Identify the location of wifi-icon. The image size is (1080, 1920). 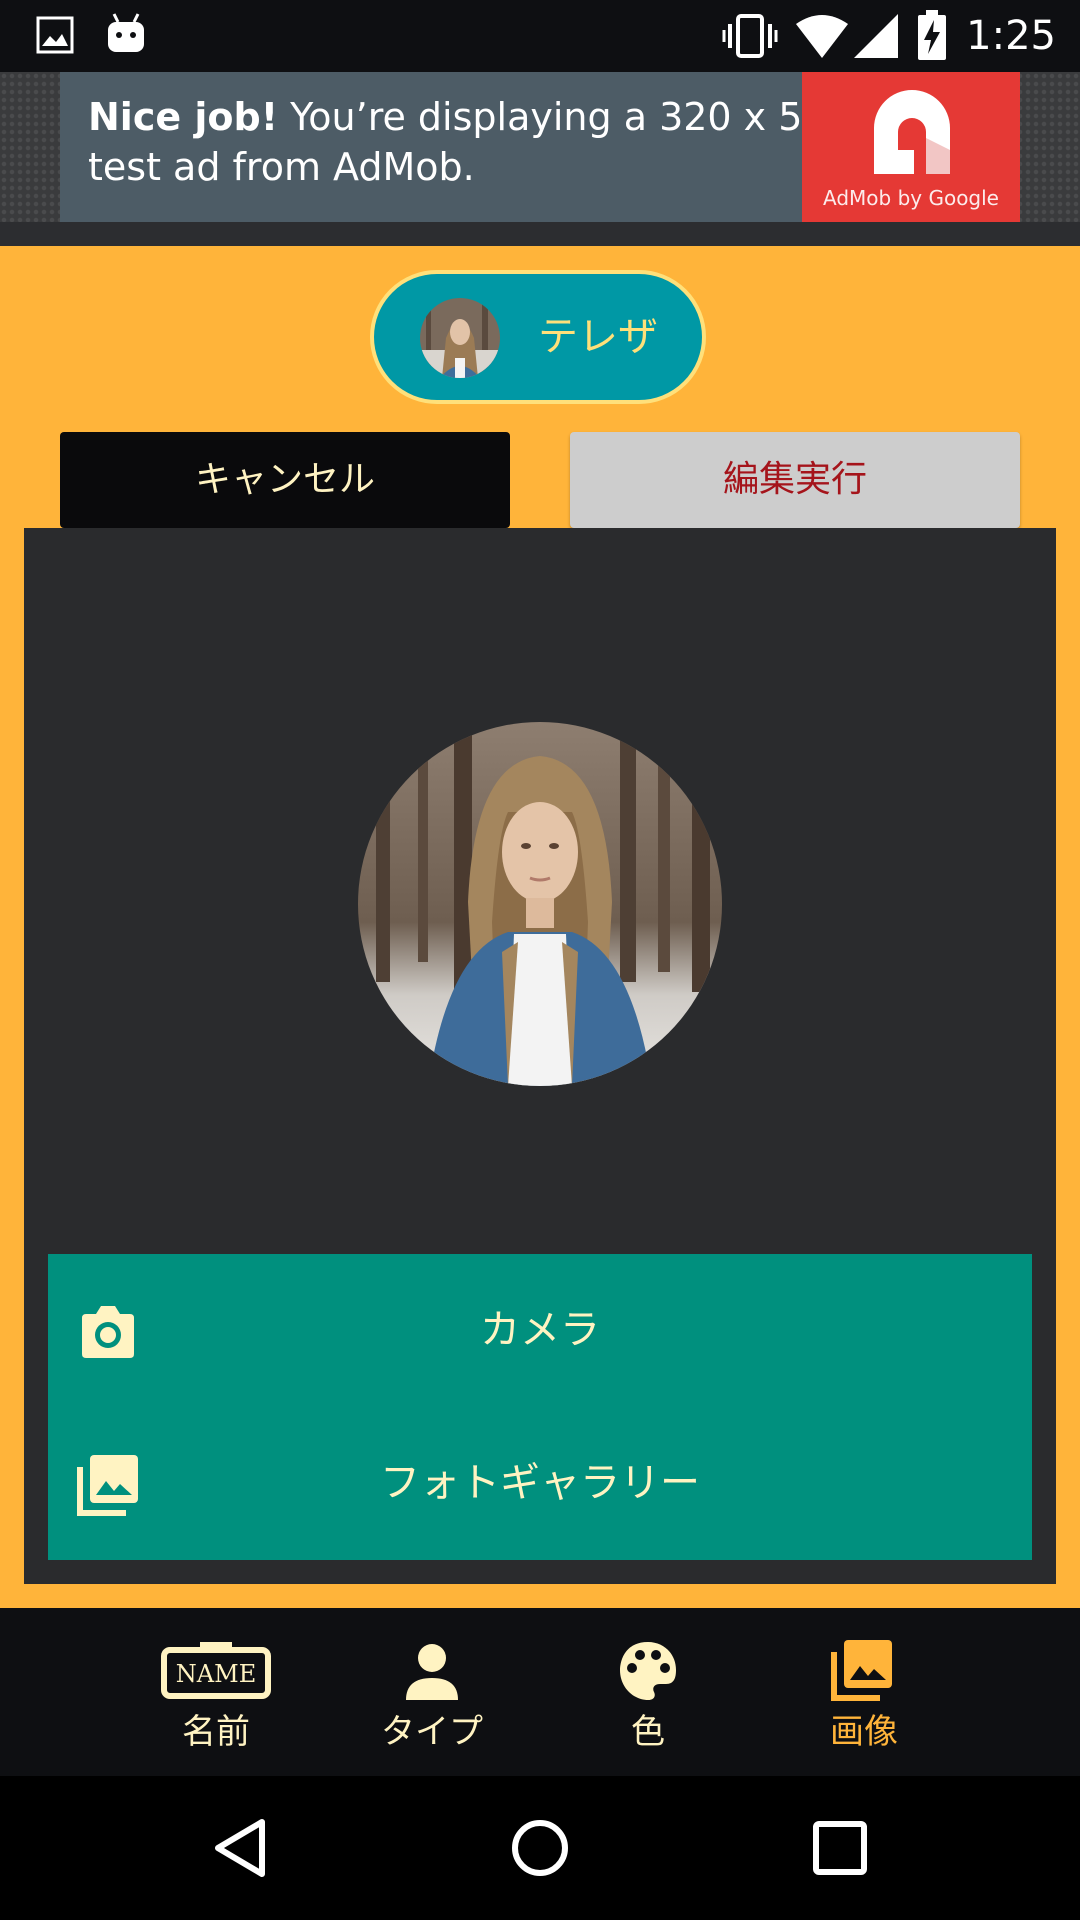
(822, 36).